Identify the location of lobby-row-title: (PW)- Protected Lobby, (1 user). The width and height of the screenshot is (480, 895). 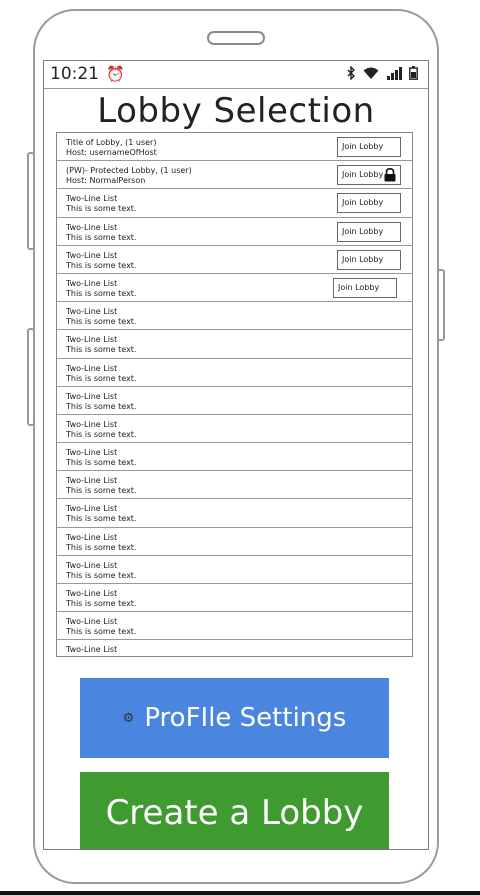
(129, 171).